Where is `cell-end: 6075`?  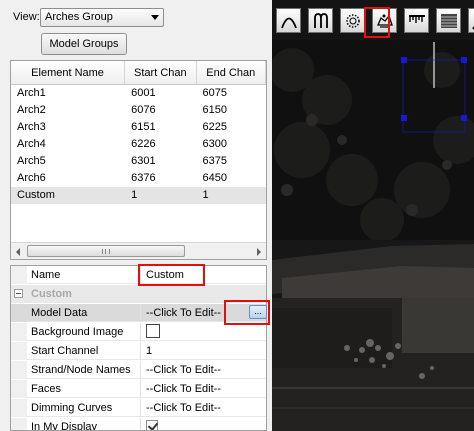
cell-end: 6075 is located at coordinates (215, 93).